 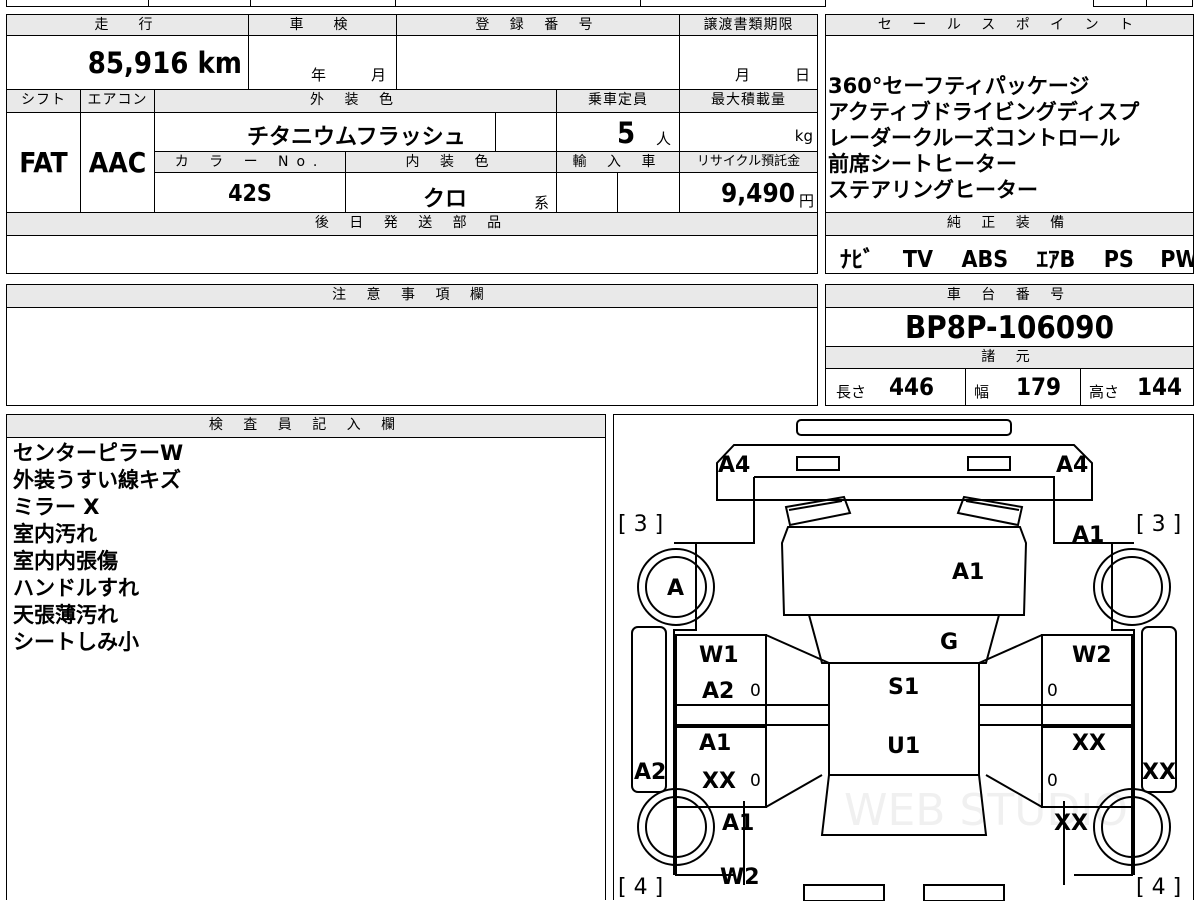 I want to click on ext-color-value-cell: チタニウムフラッシュ, so click(x=325, y=132).